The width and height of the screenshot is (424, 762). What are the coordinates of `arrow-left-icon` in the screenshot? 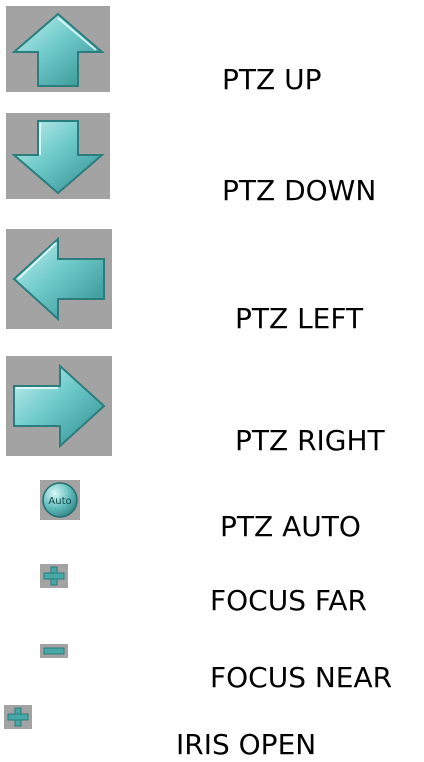 It's located at (59, 279).